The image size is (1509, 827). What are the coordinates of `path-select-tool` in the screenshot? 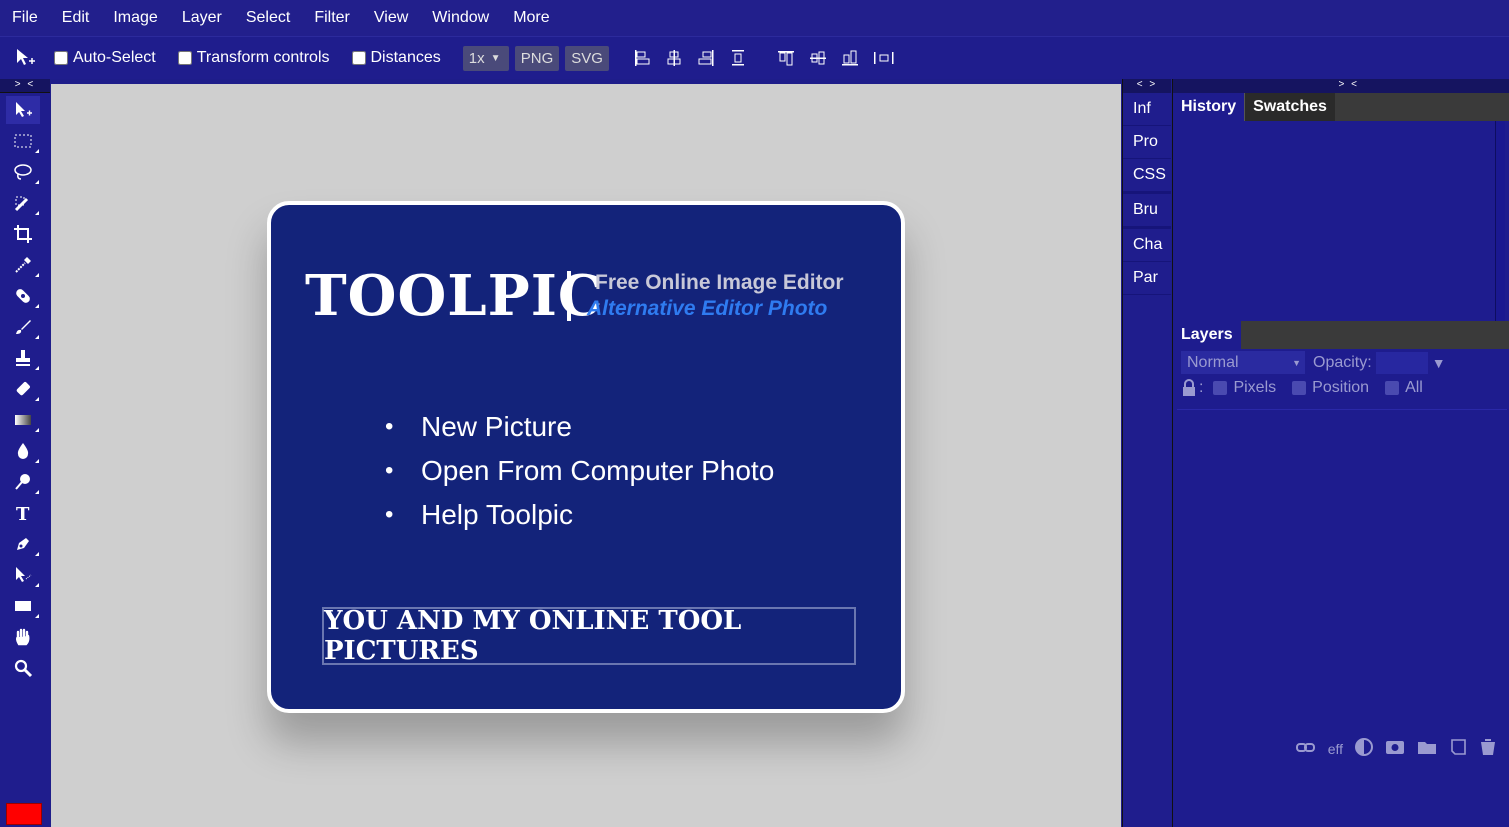 It's located at (23, 575).